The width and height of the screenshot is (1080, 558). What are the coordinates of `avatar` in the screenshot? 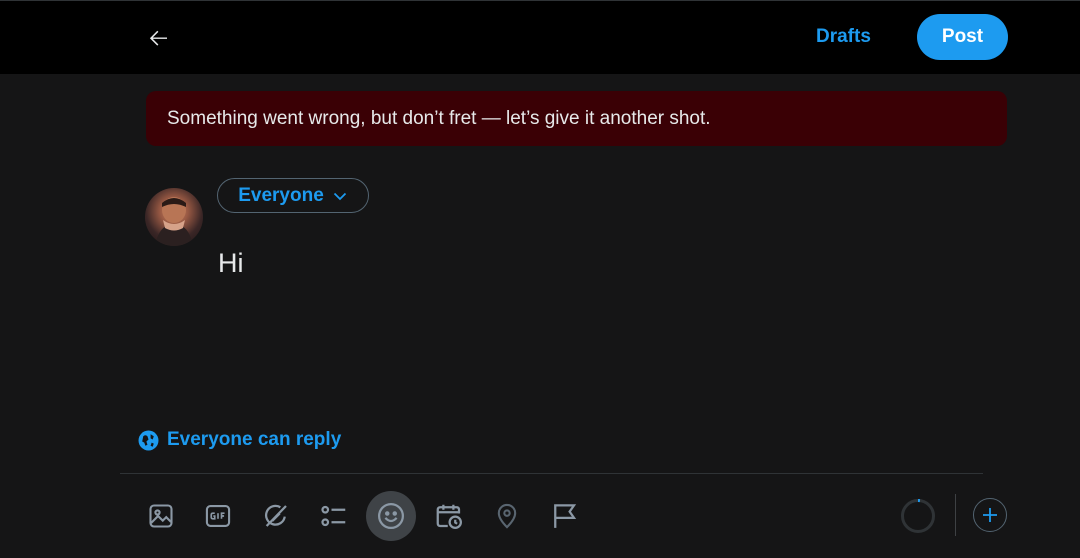 It's located at (174, 217).